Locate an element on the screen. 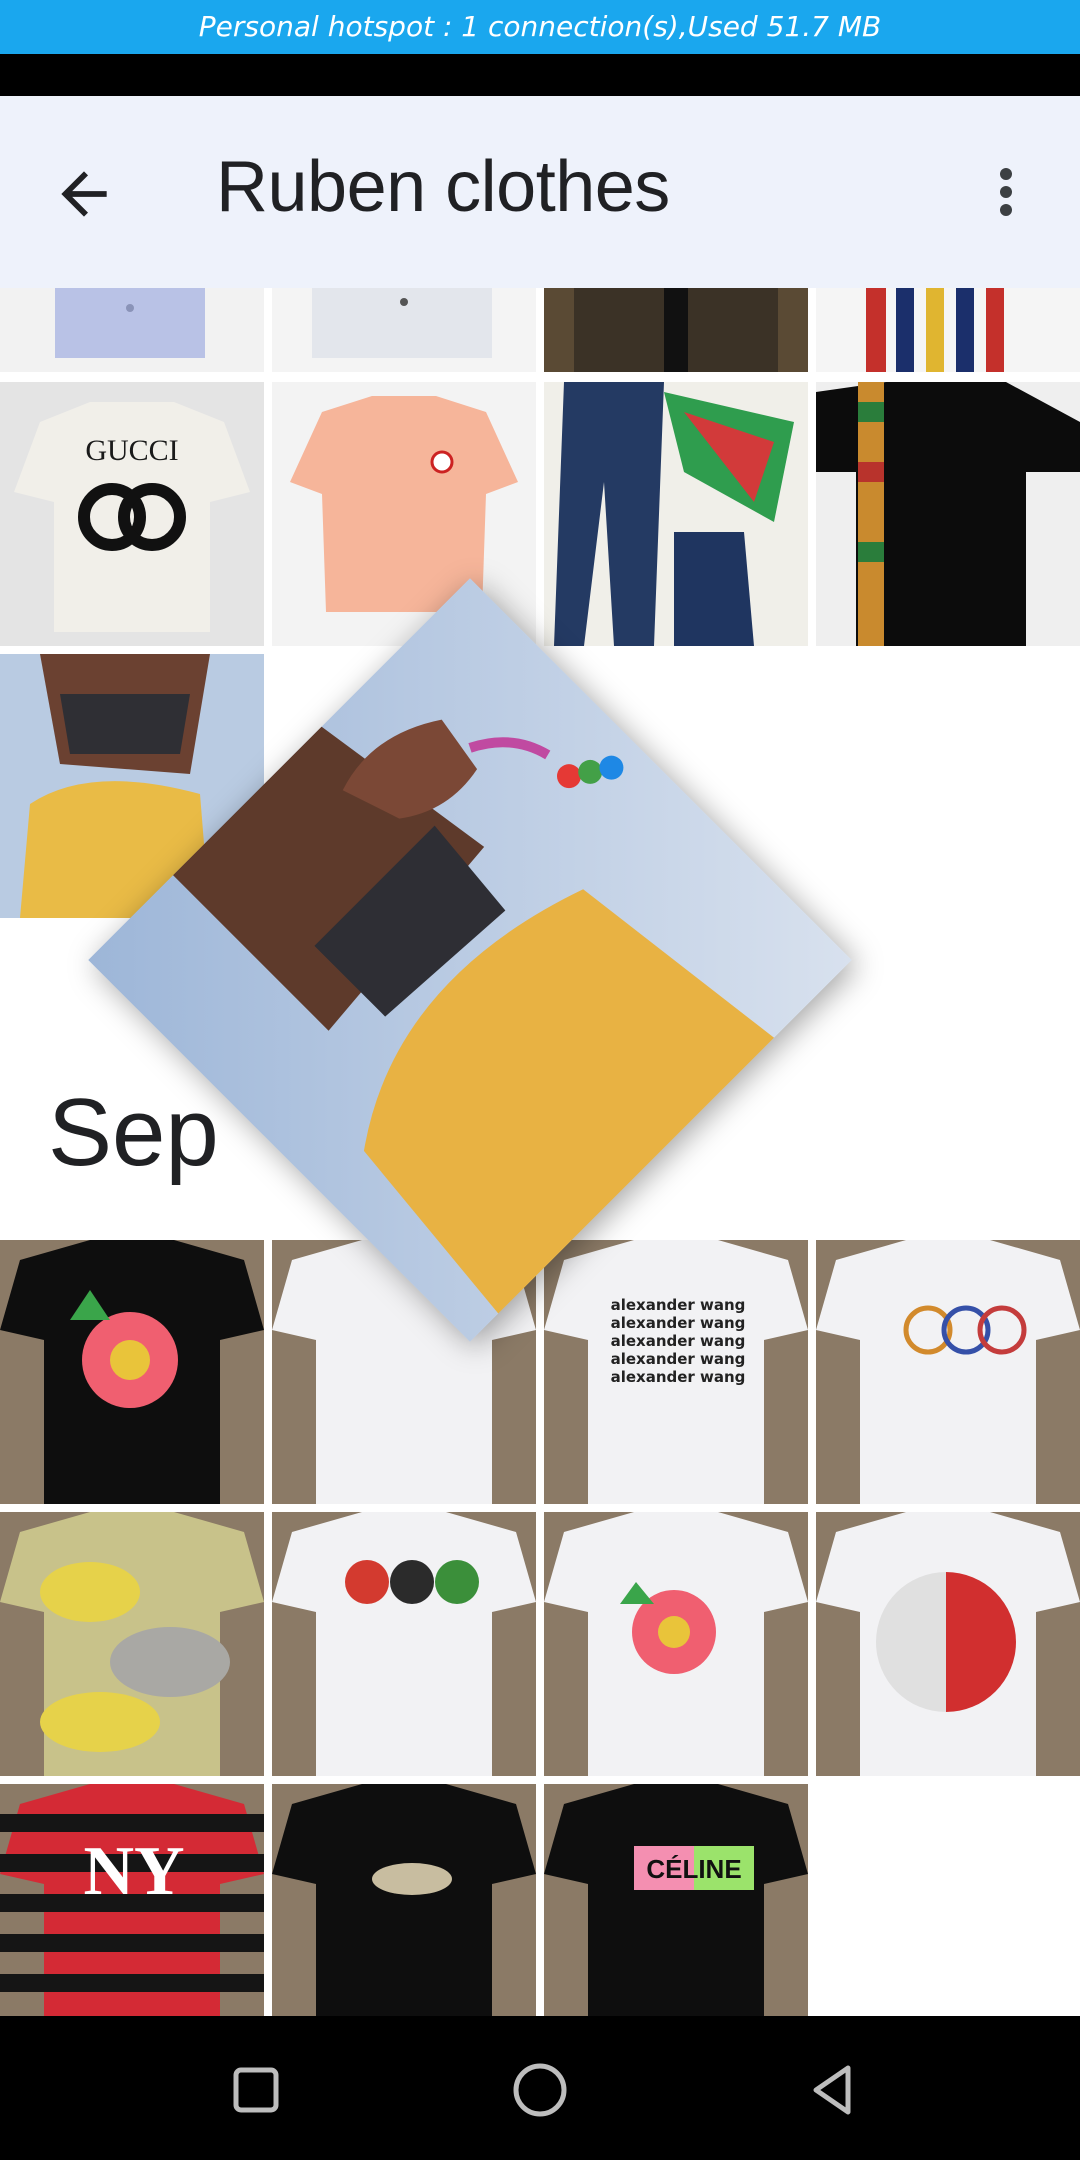 This screenshot has height=2160, width=1080. home-circle-icon is located at coordinates (540, 2090).